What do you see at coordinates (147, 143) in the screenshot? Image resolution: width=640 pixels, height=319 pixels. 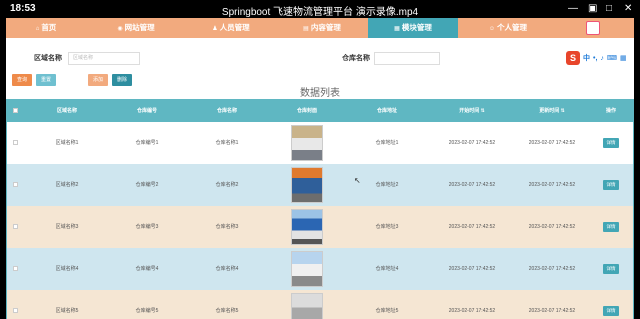 I see `cell-code: 仓库编号1` at bounding box center [147, 143].